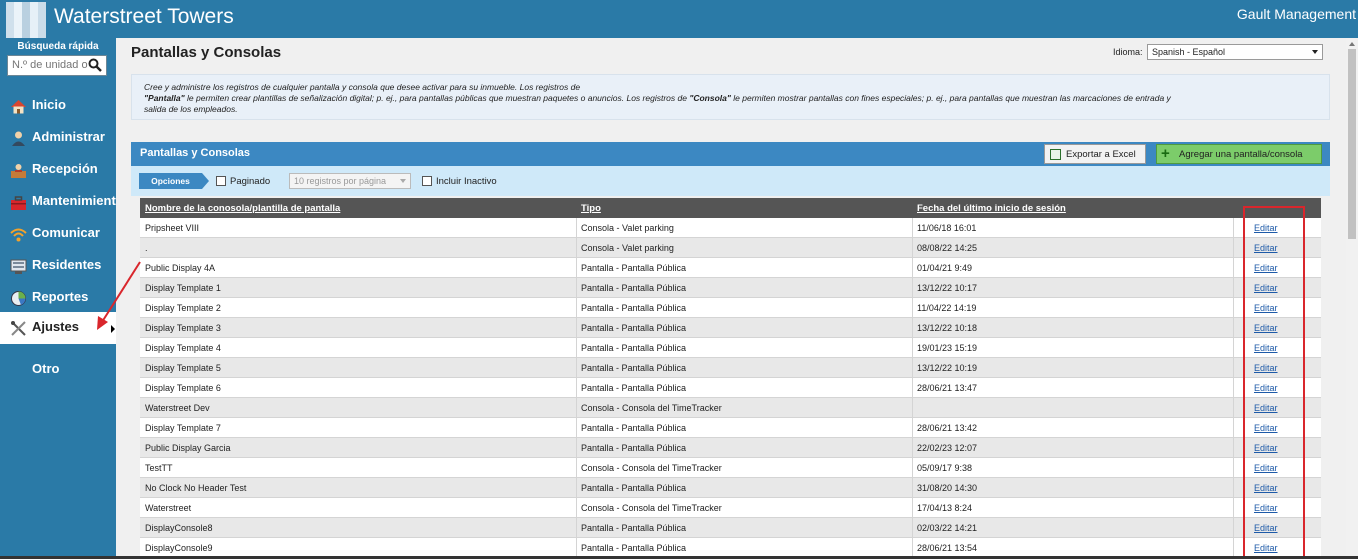 The width and height of the screenshot is (1358, 559). Describe the element at coordinates (146, 248) in the screenshot. I see `cell-name: .` at that location.